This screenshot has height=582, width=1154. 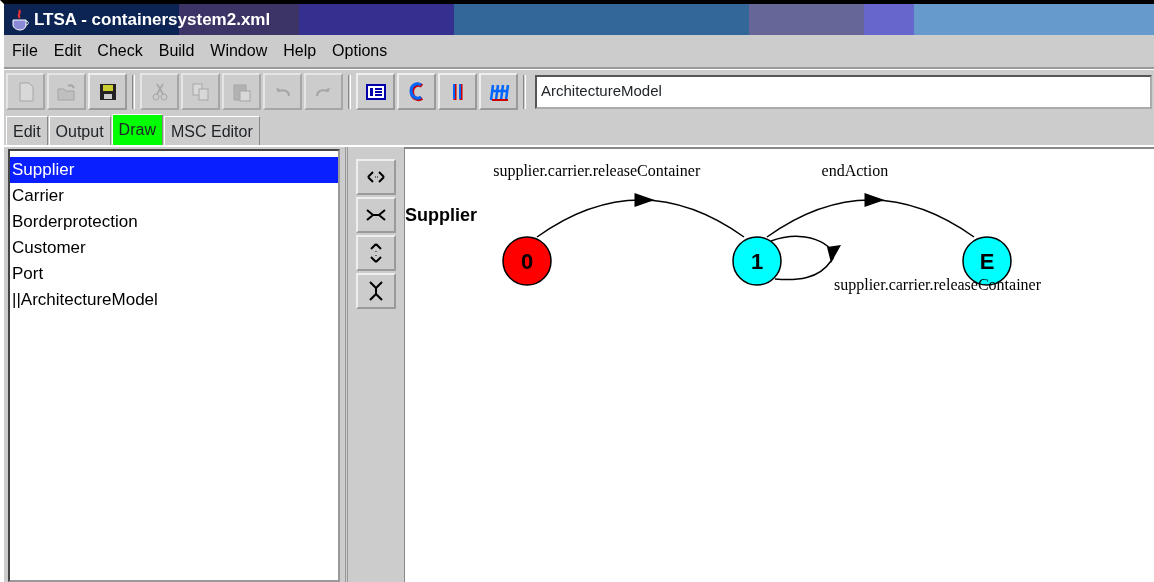 What do you see at coordinates (855, 170) in the screenshot?
I see `transition-label: endAction` at bounding box center [855, 170].